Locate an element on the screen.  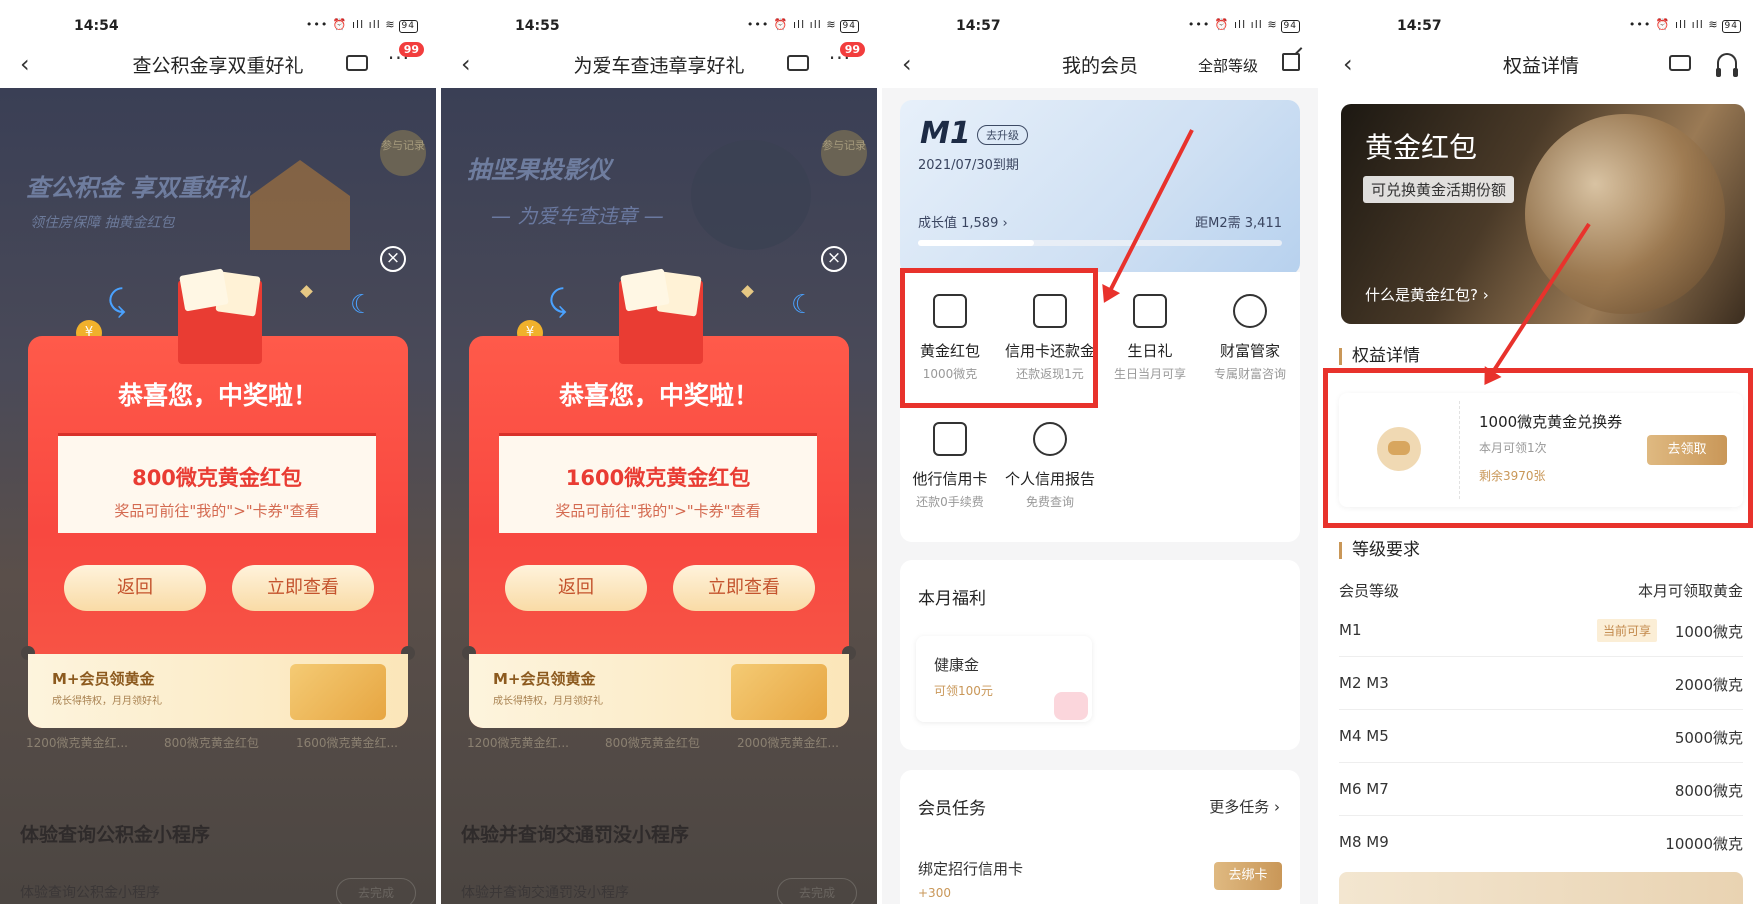
bind-card-button: 去绑卡 is located at coordinates (1248, 876).